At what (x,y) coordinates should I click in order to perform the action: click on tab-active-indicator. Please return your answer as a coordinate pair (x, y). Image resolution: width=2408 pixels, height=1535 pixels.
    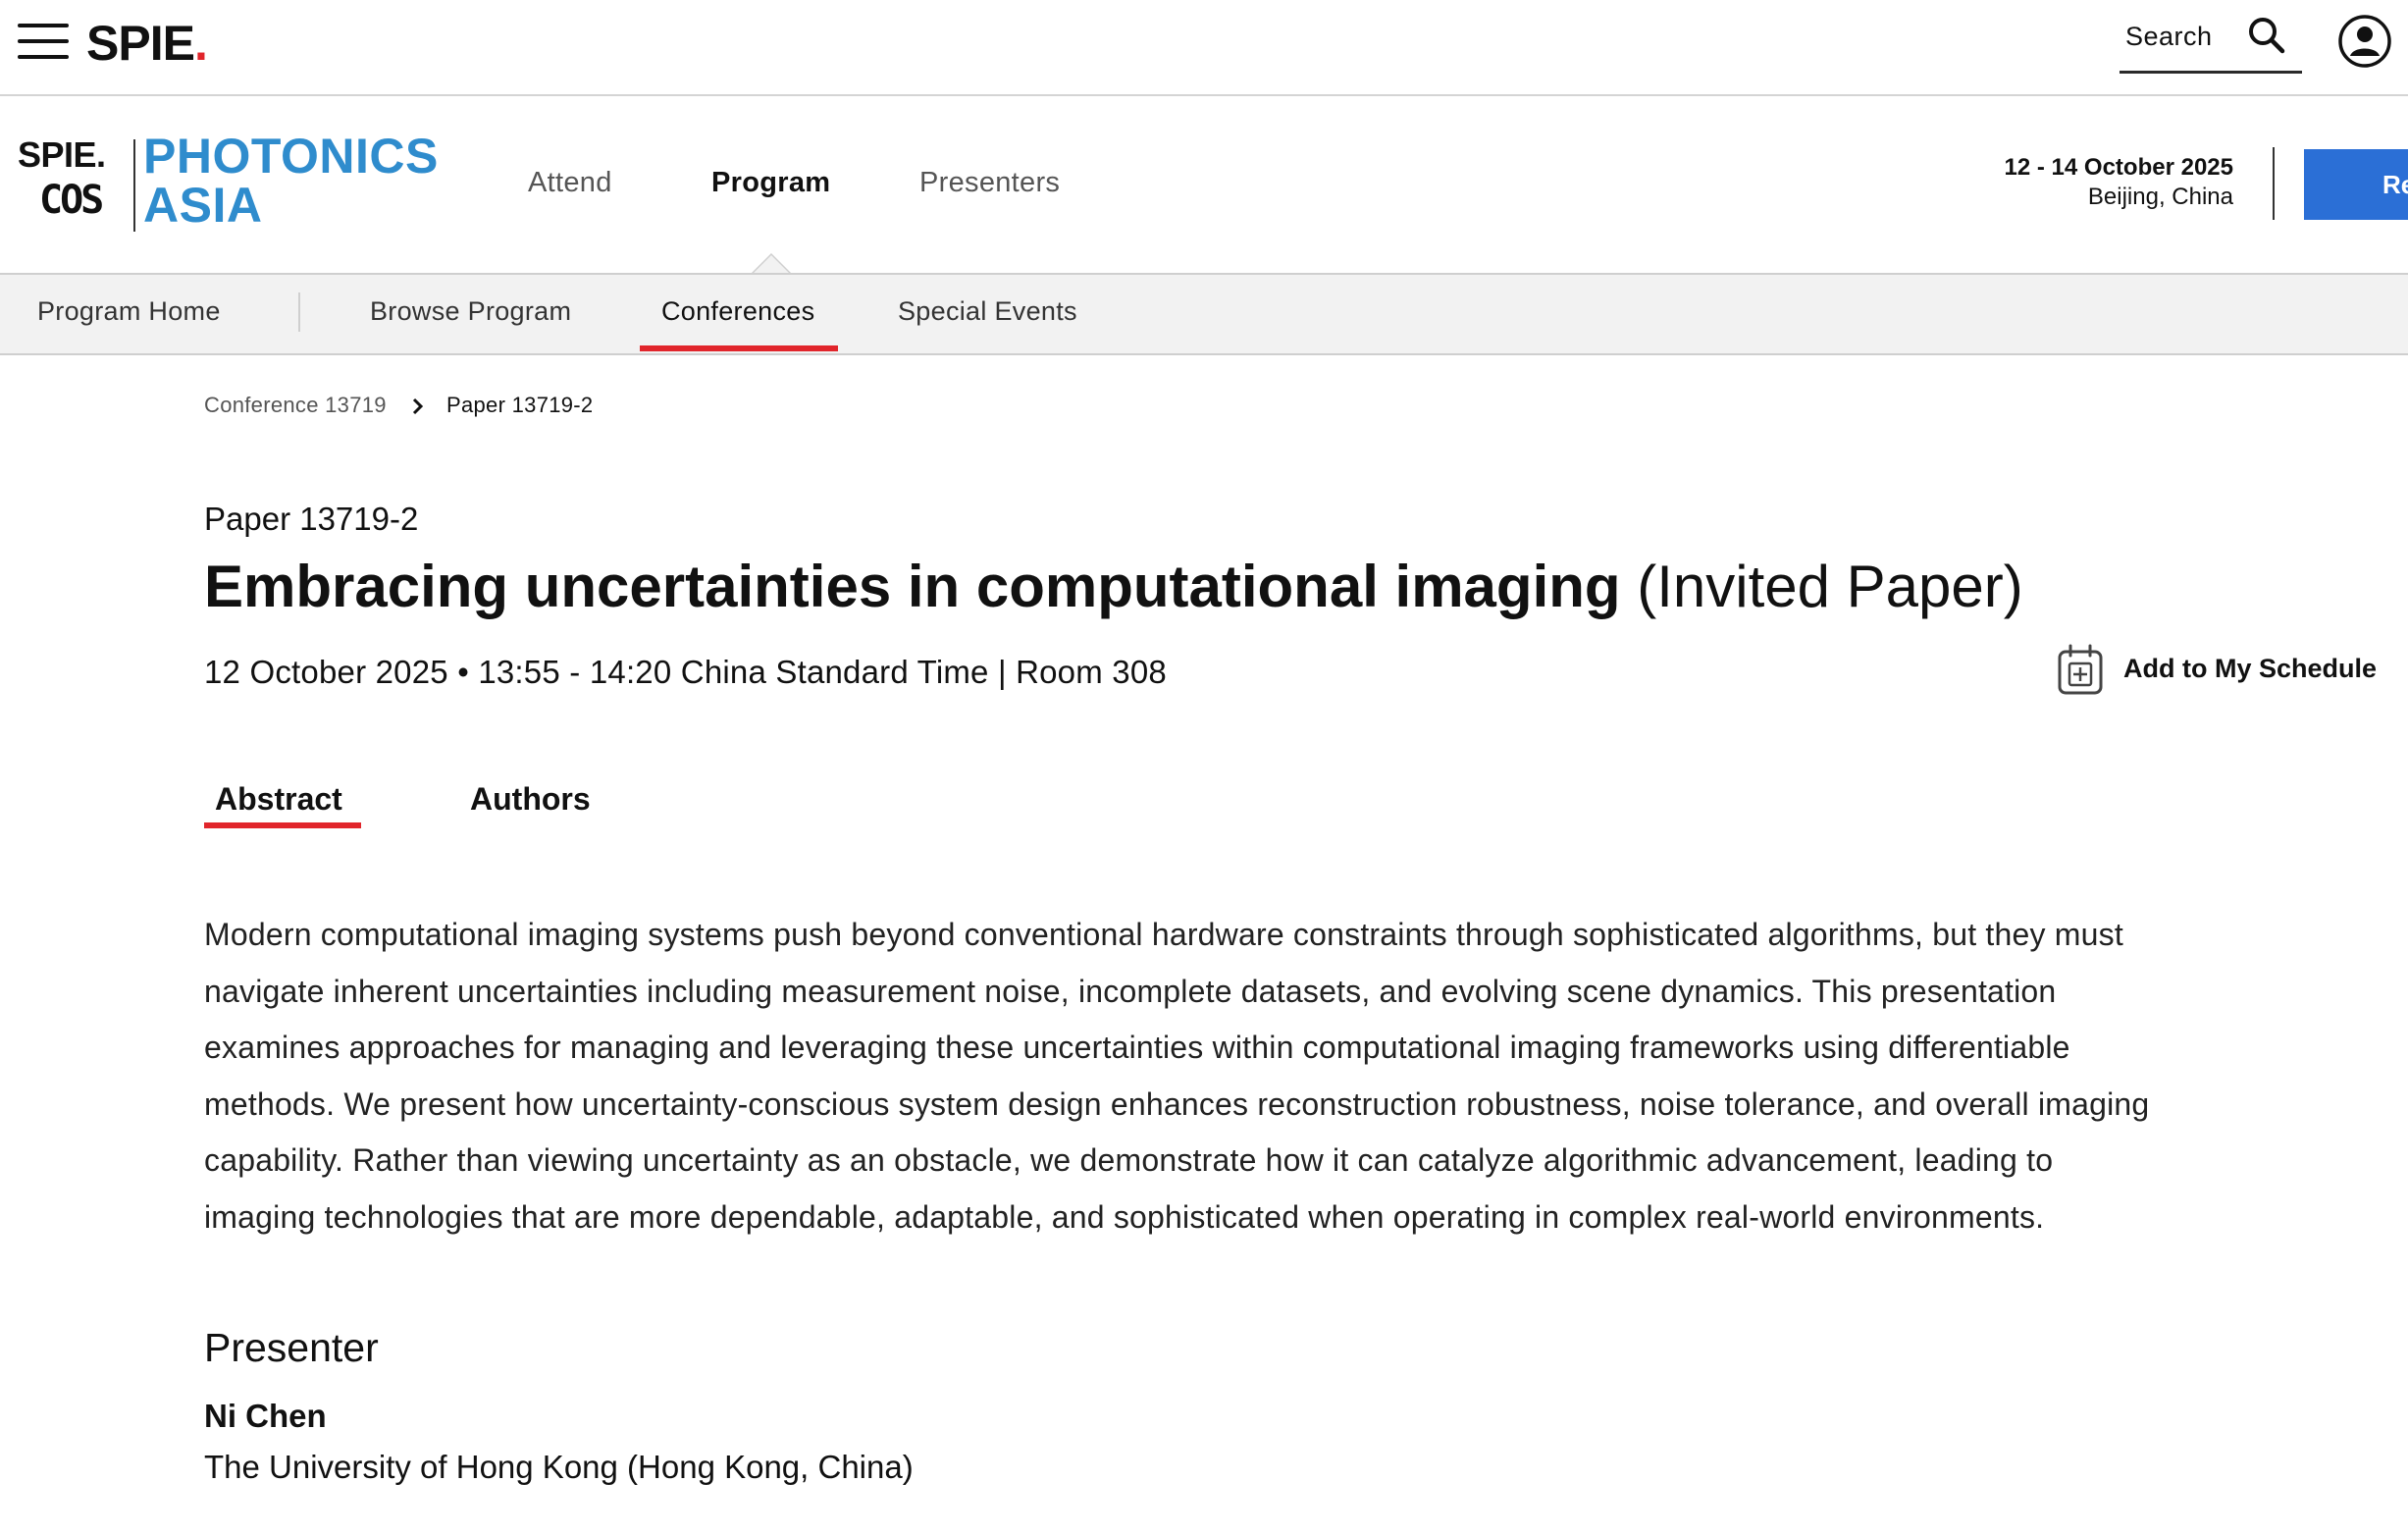
    Looking at the image, I should click on (283, 825).